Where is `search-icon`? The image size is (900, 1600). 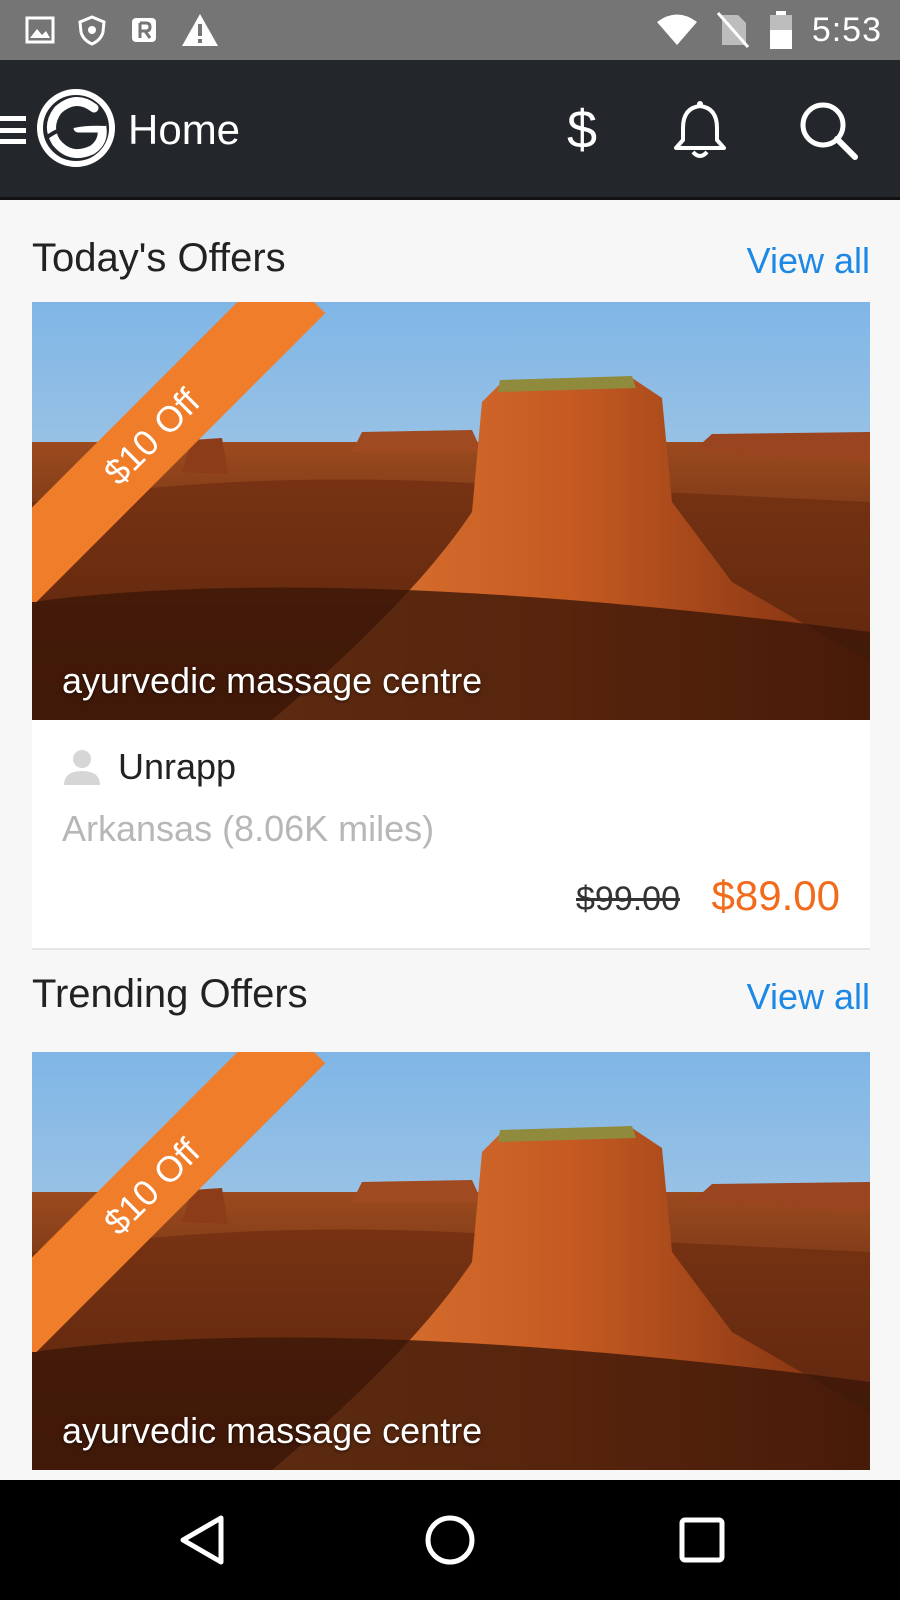 search-icon is located at coordinates (828, 130).